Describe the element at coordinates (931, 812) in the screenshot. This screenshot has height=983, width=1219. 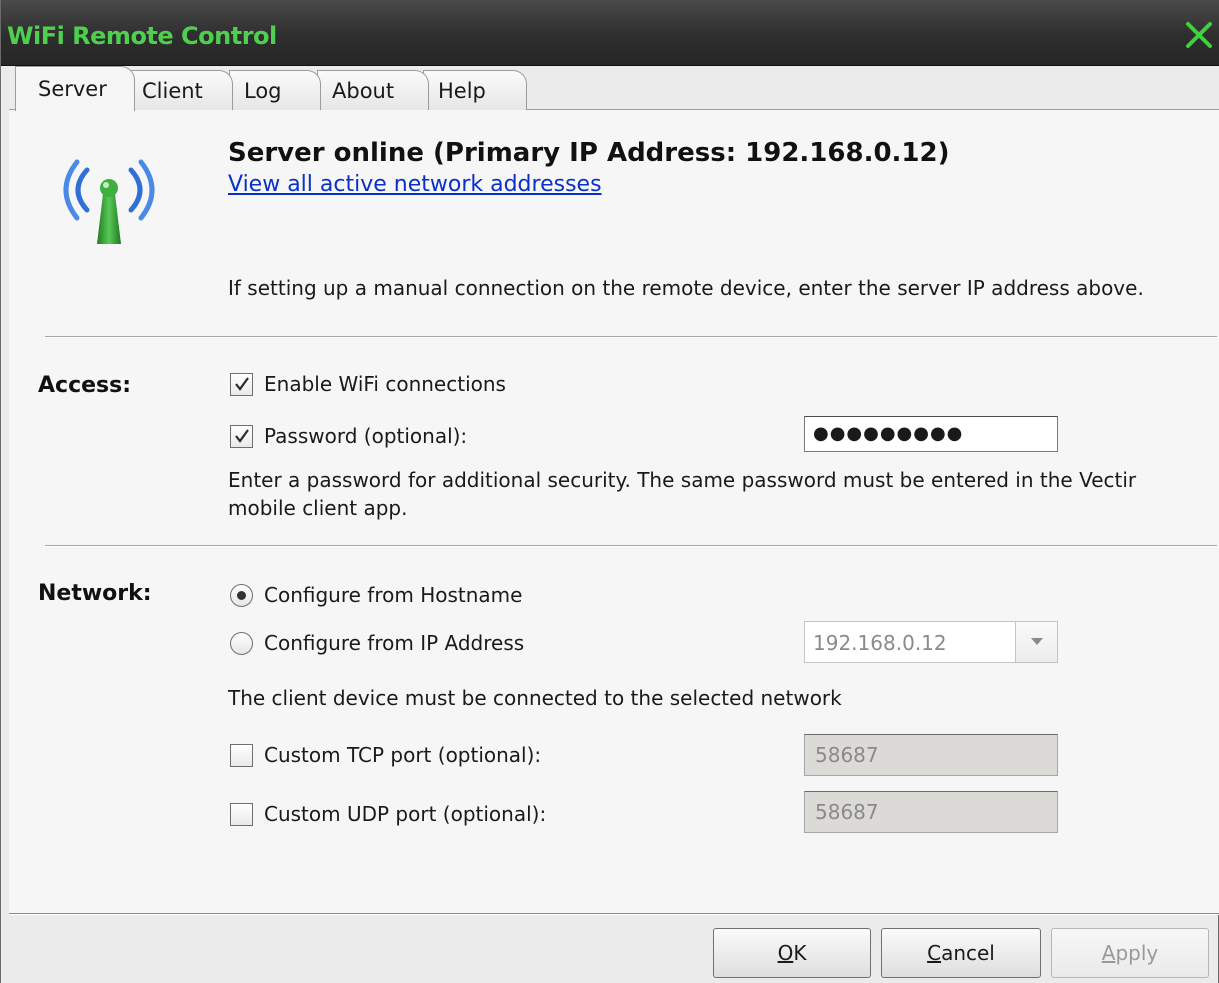
I see `udp-port-input: 58687` at that location.